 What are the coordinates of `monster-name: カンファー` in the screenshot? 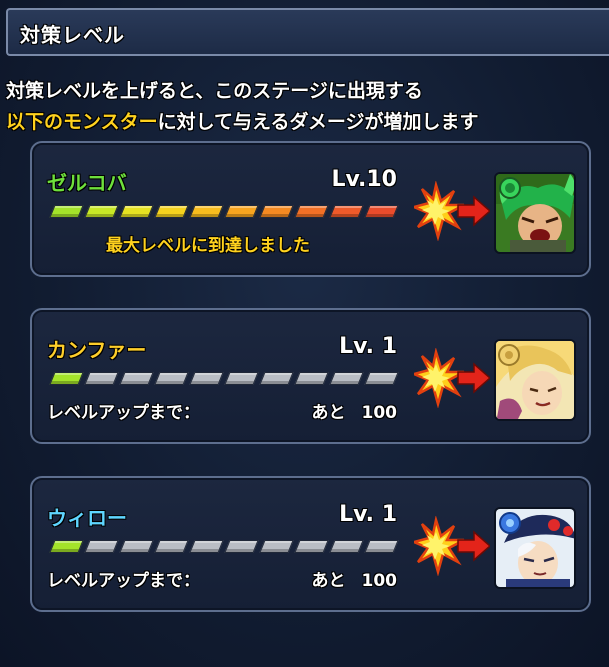 It's located at (97, 350).